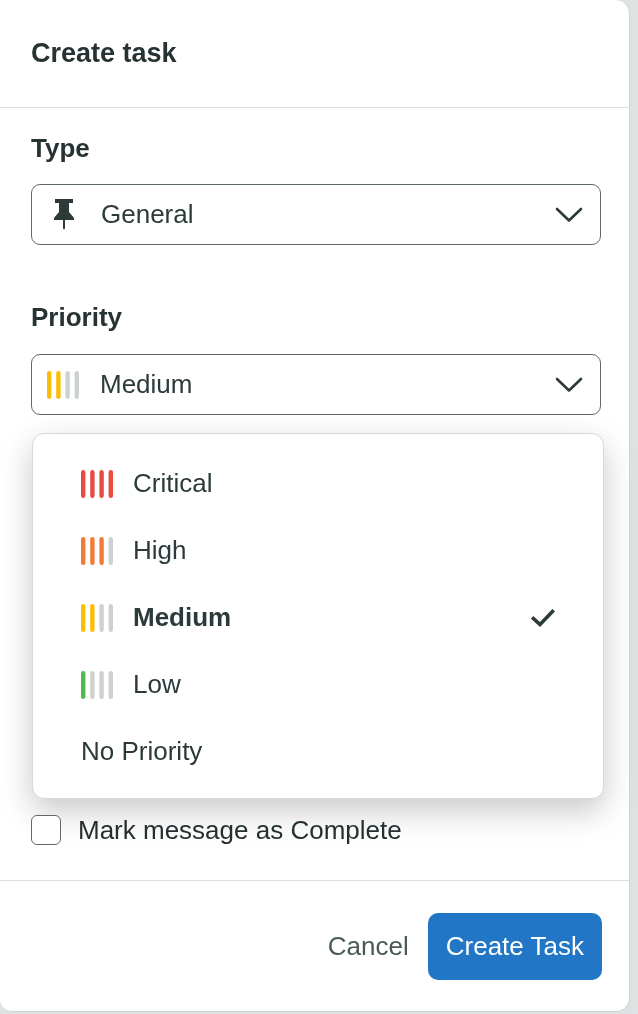 Image resolution: width=638 pixels, height=1014 pixels. I want to click on type-select: General, so click(316, 214).